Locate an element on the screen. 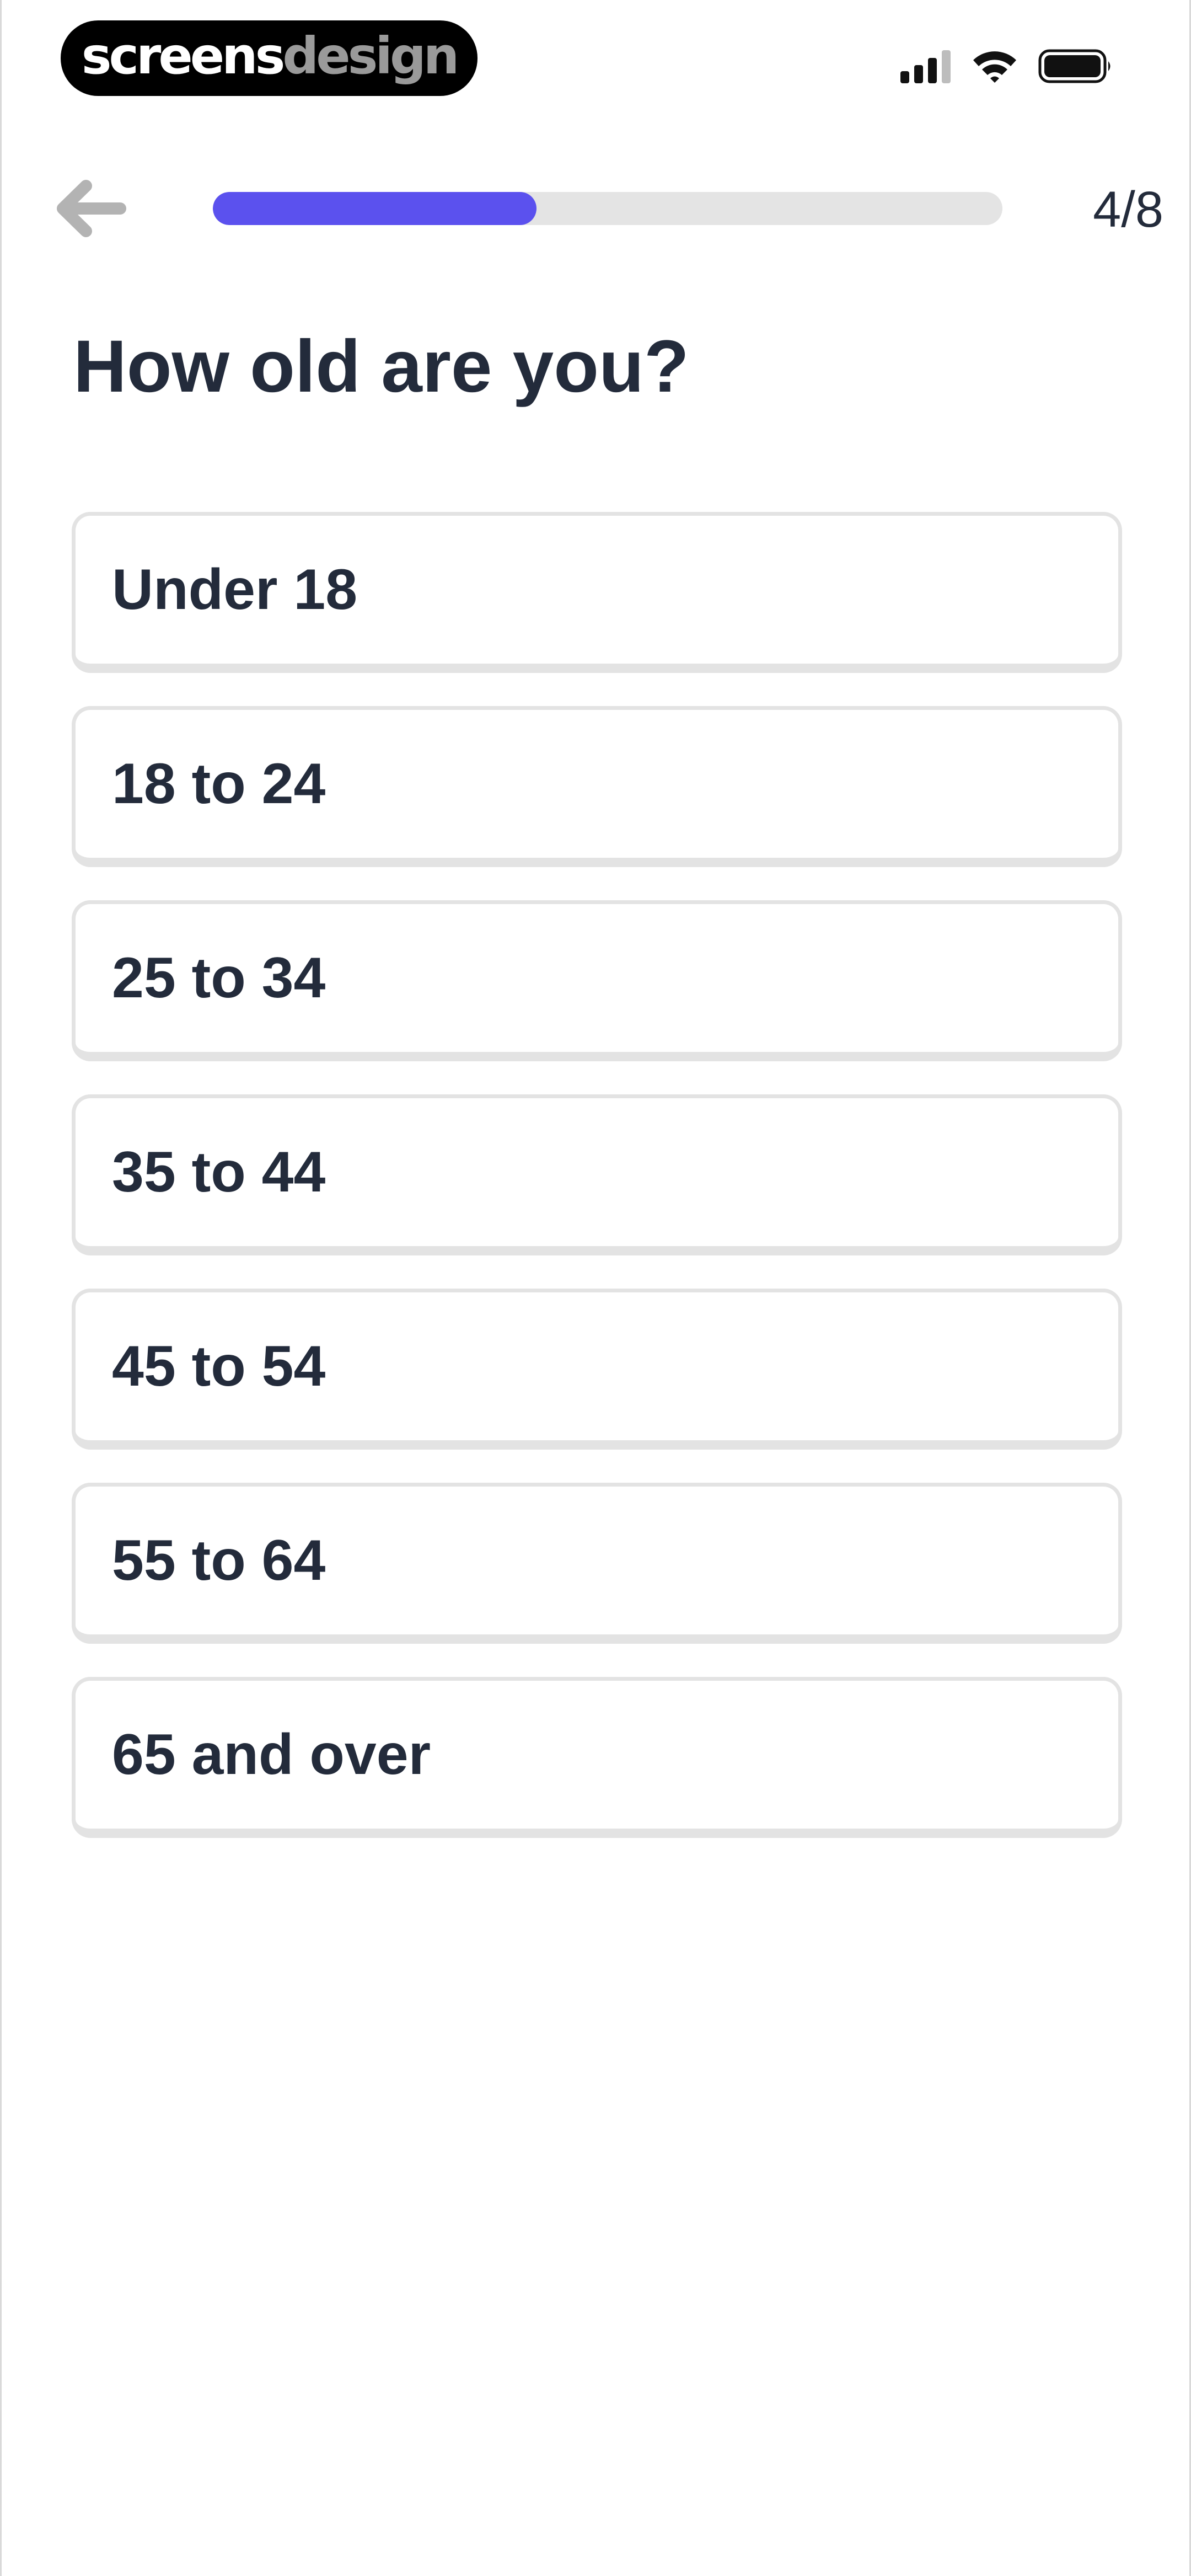  arrow-left-icon is located at coordinates (90, 210).